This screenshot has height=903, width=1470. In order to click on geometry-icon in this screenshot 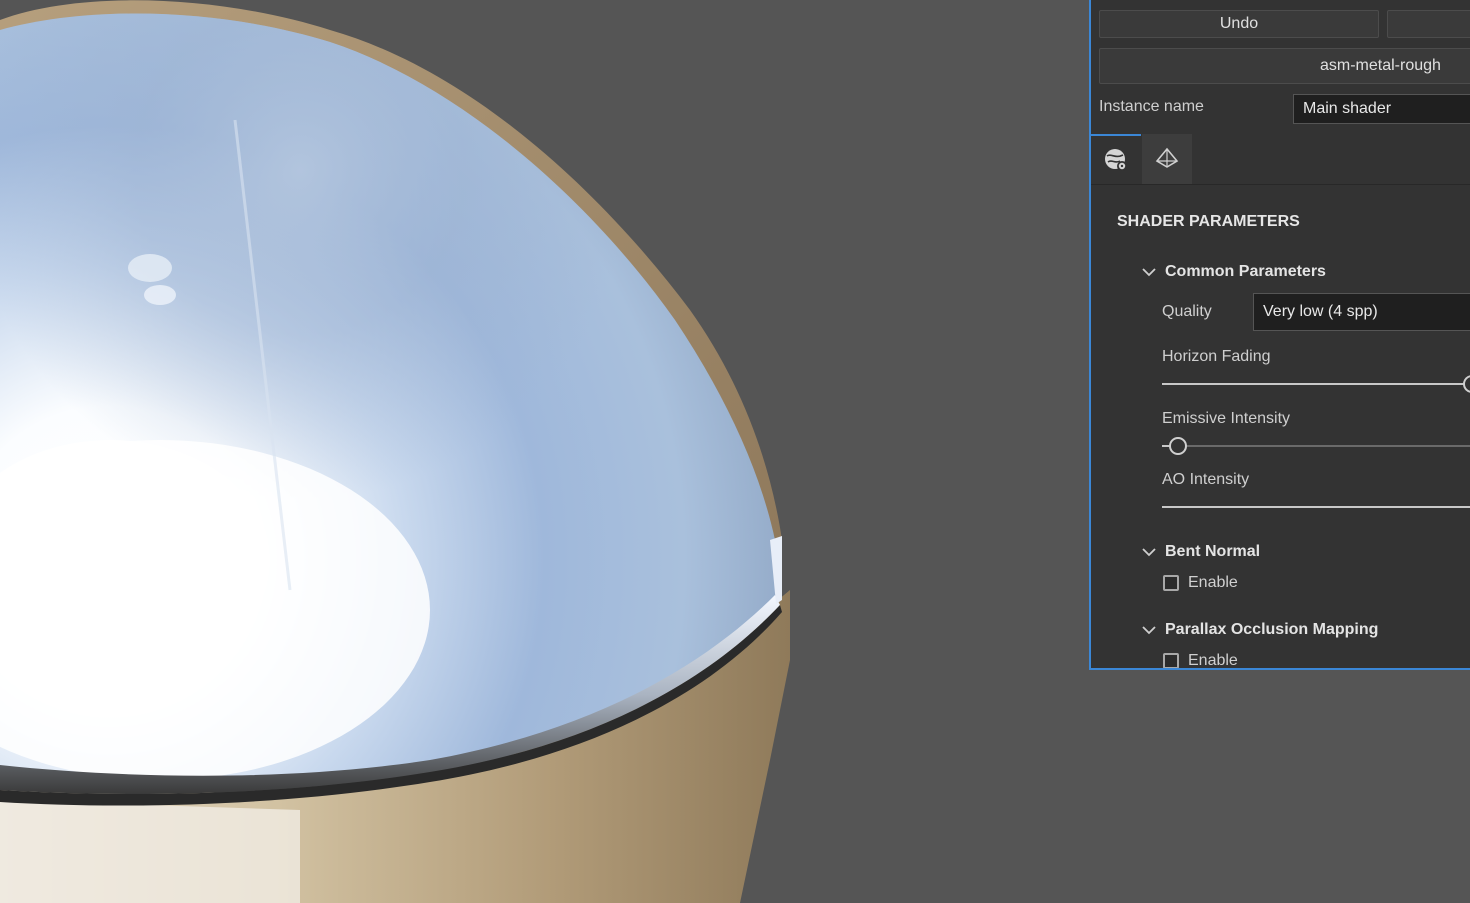, I will do `click(1167, 157)`.